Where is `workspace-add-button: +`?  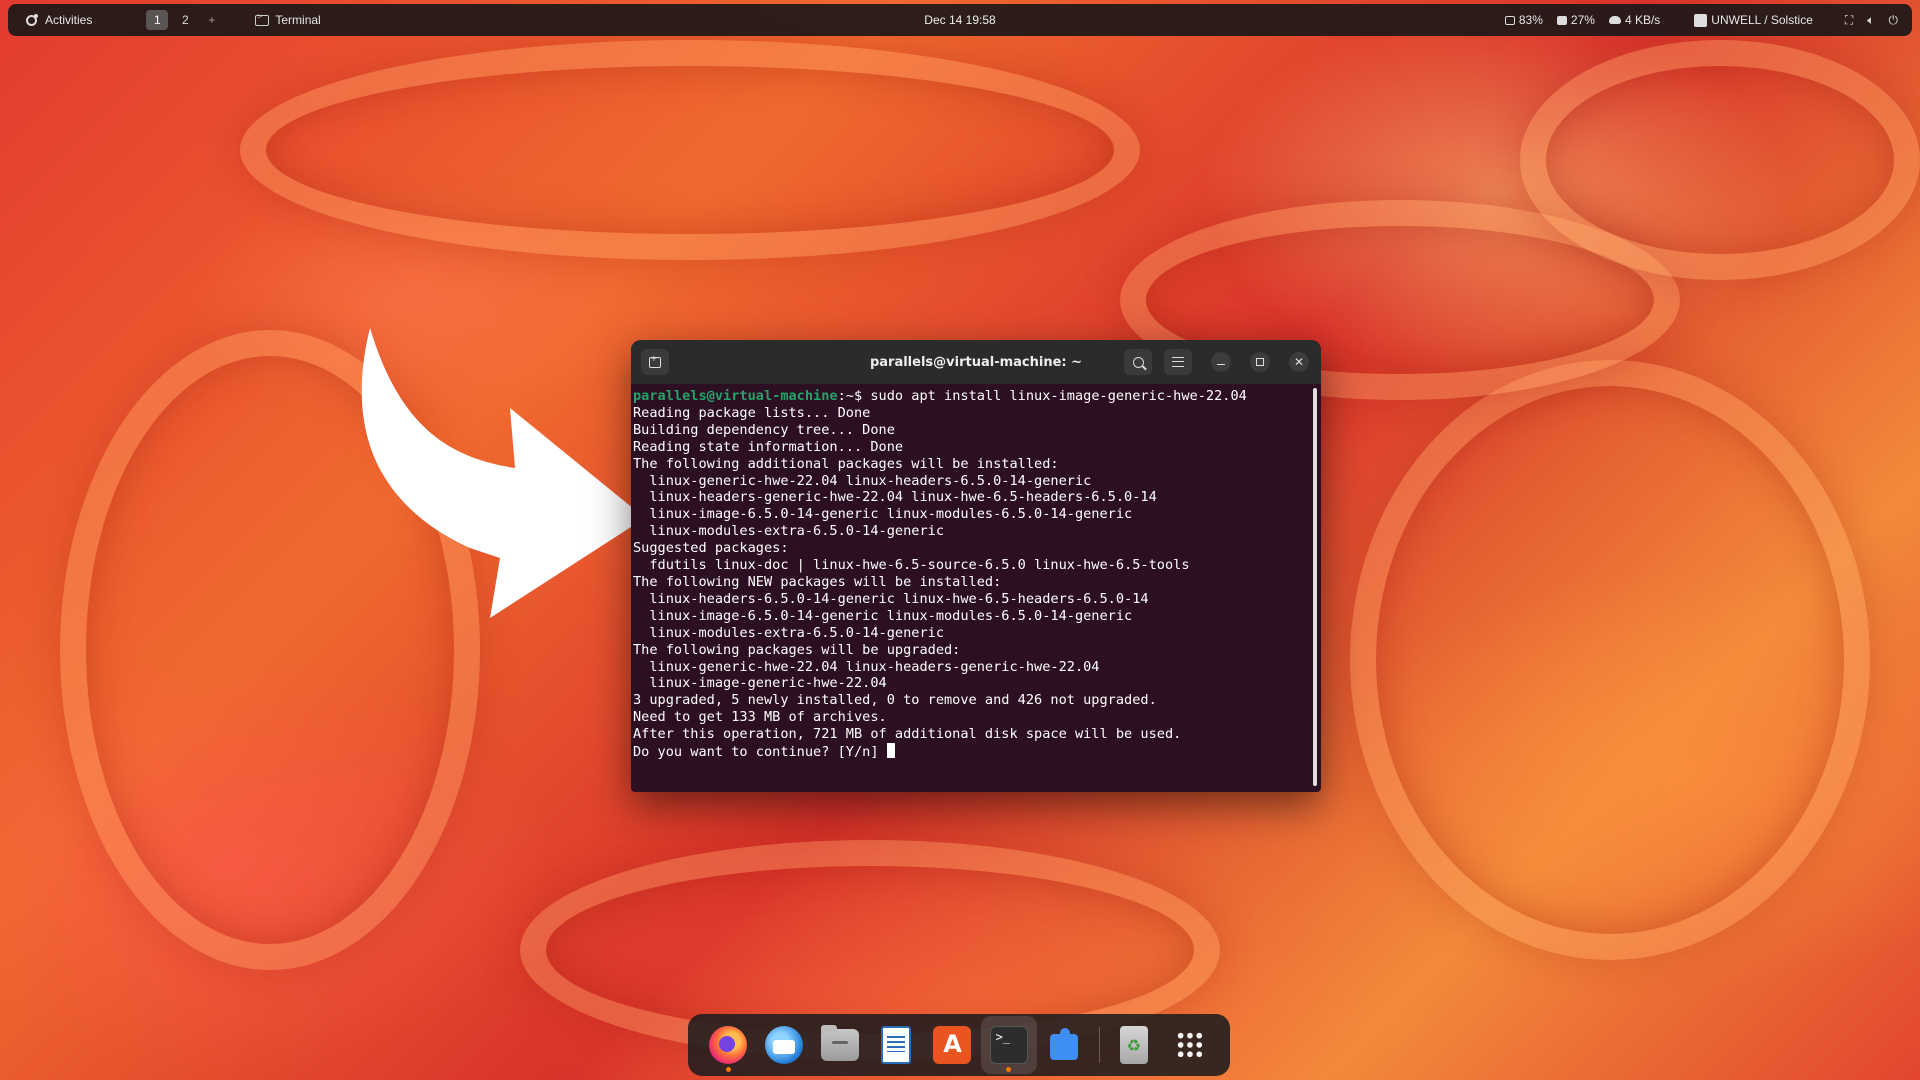
workspace-add-button: + is located at coordinates (211, 20).